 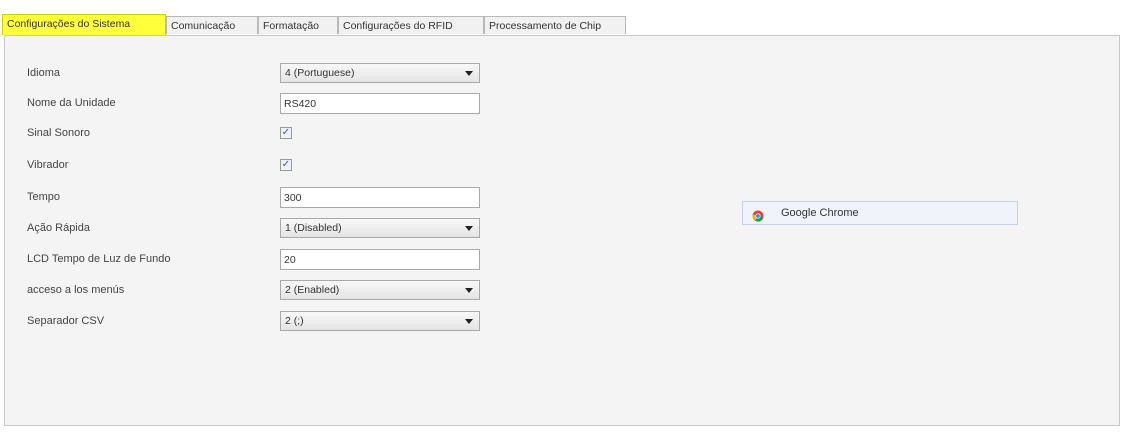 What do you see at coordinates (58, 133) in the screenshot?
I see `sinal-sonoro-label: Sinal Sonoro` at bounding box center [58, 133].